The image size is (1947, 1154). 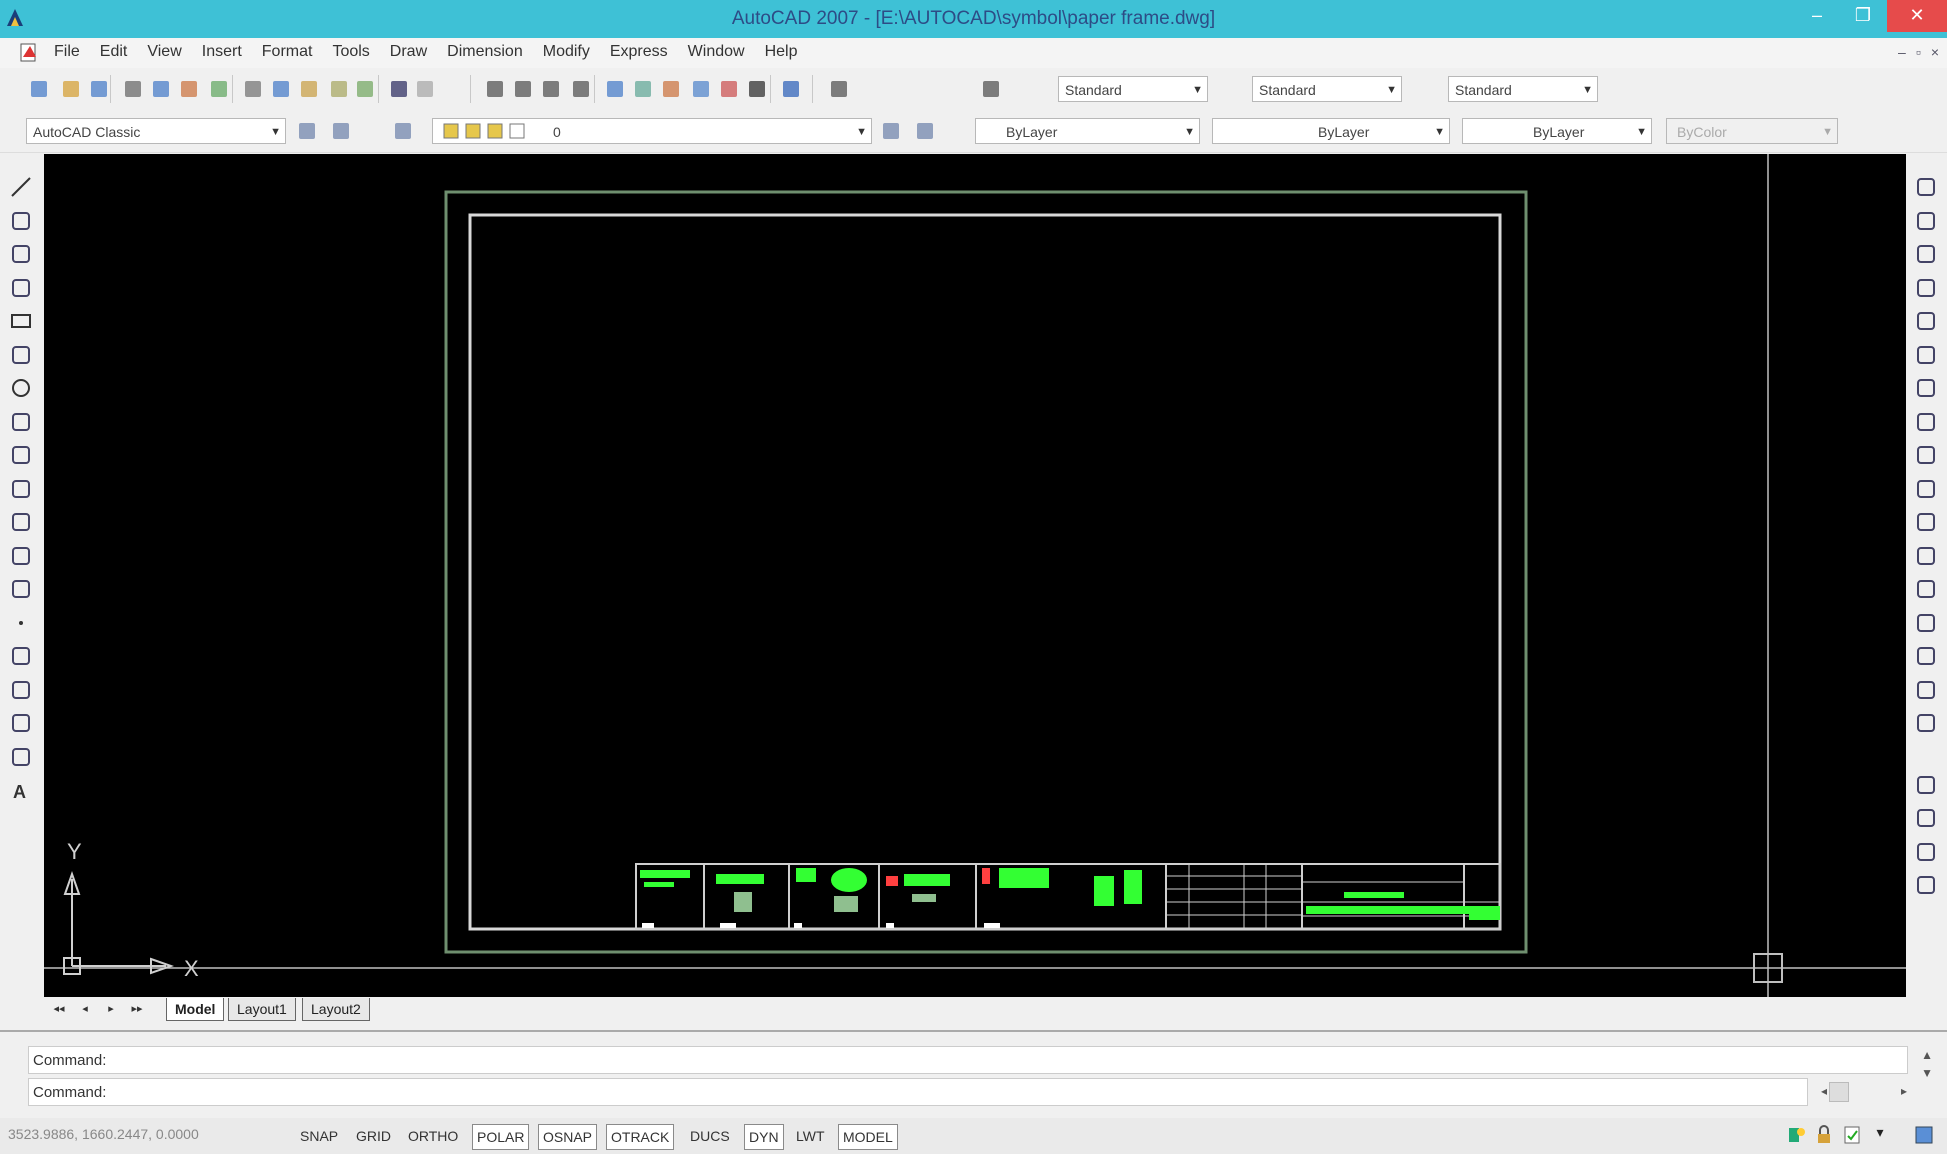 What do you see at coordinates (21, 355) in the screenshot?
I see `arc-icon` at bounding box center [21, 355].